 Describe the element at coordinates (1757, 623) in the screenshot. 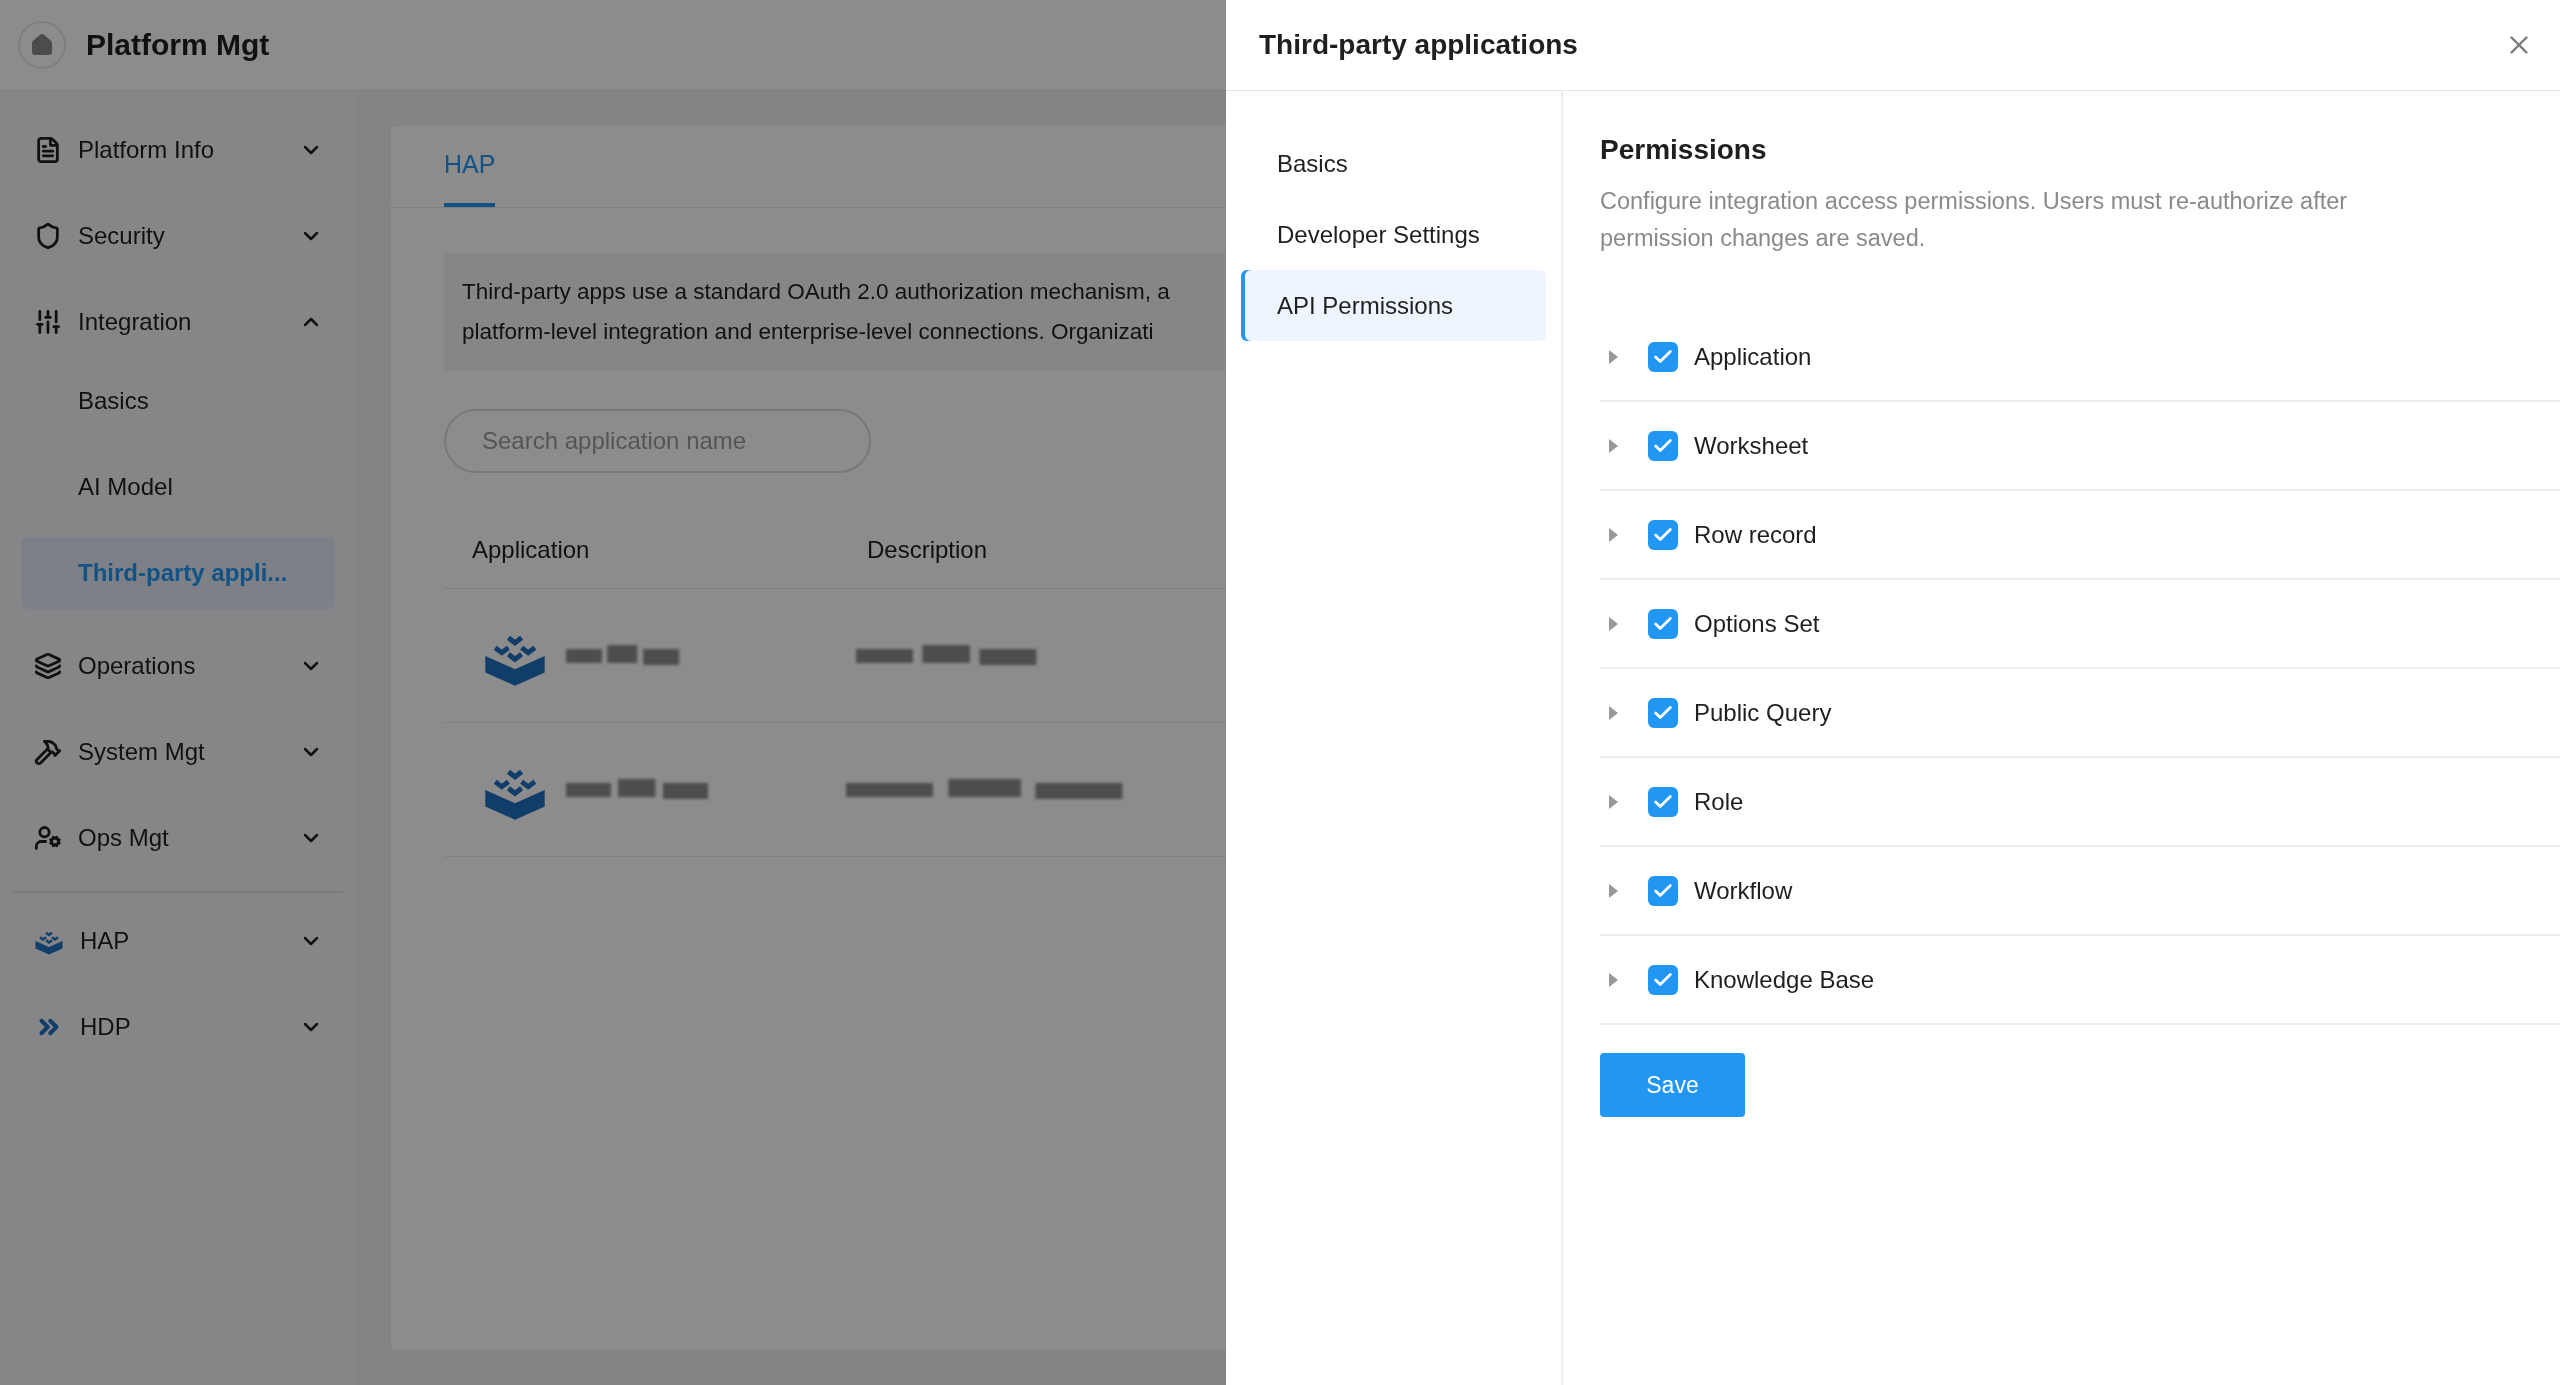

I see `permission-label: Options Set` at that location.